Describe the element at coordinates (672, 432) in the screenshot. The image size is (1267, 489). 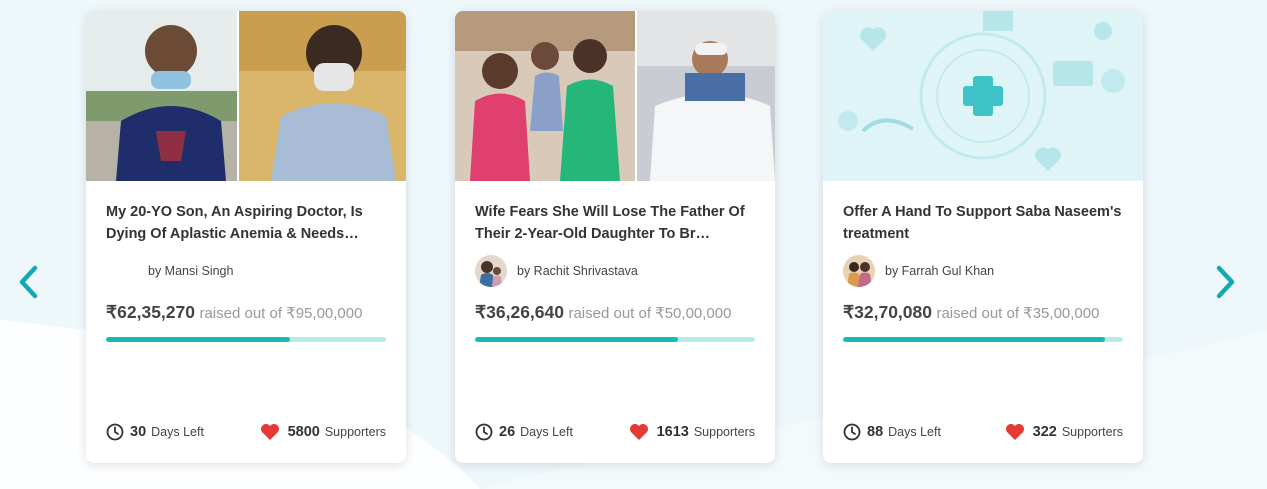
I see `supporters-count: 1613` at that location.